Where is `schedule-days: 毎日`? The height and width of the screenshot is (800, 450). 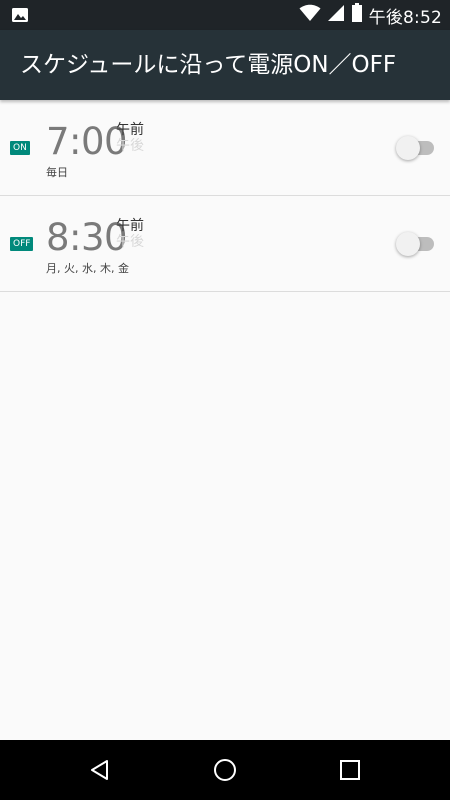
schedule-days: 毎日 is located at coordinates (57, 172).